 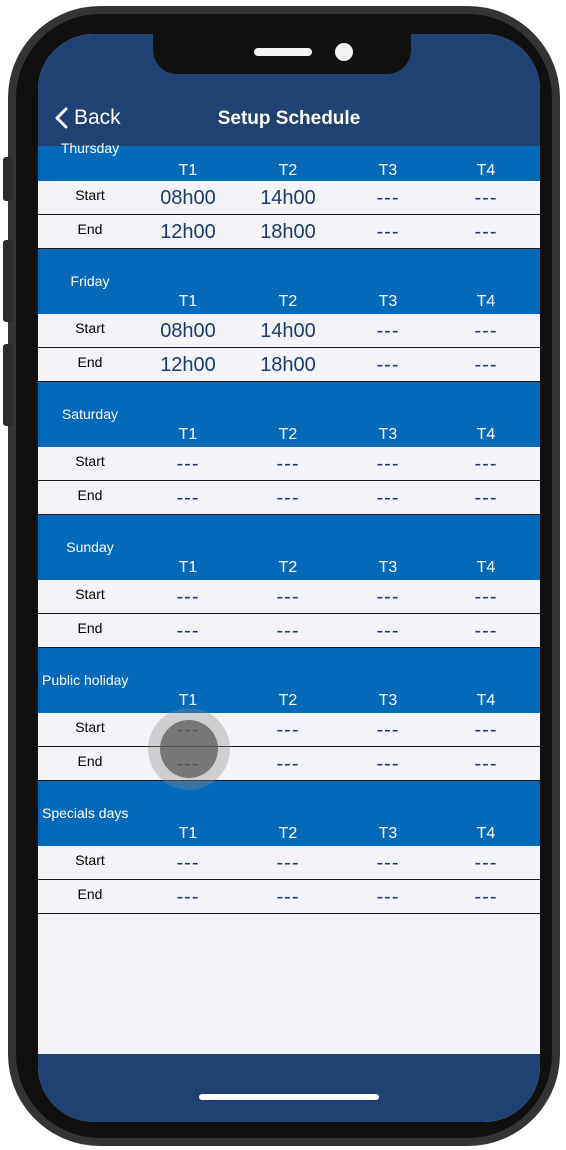 What do you see at coordinates (90, 547) in the screenshot?
I see `day-name: Sunday` at bounding box center [90, 547].